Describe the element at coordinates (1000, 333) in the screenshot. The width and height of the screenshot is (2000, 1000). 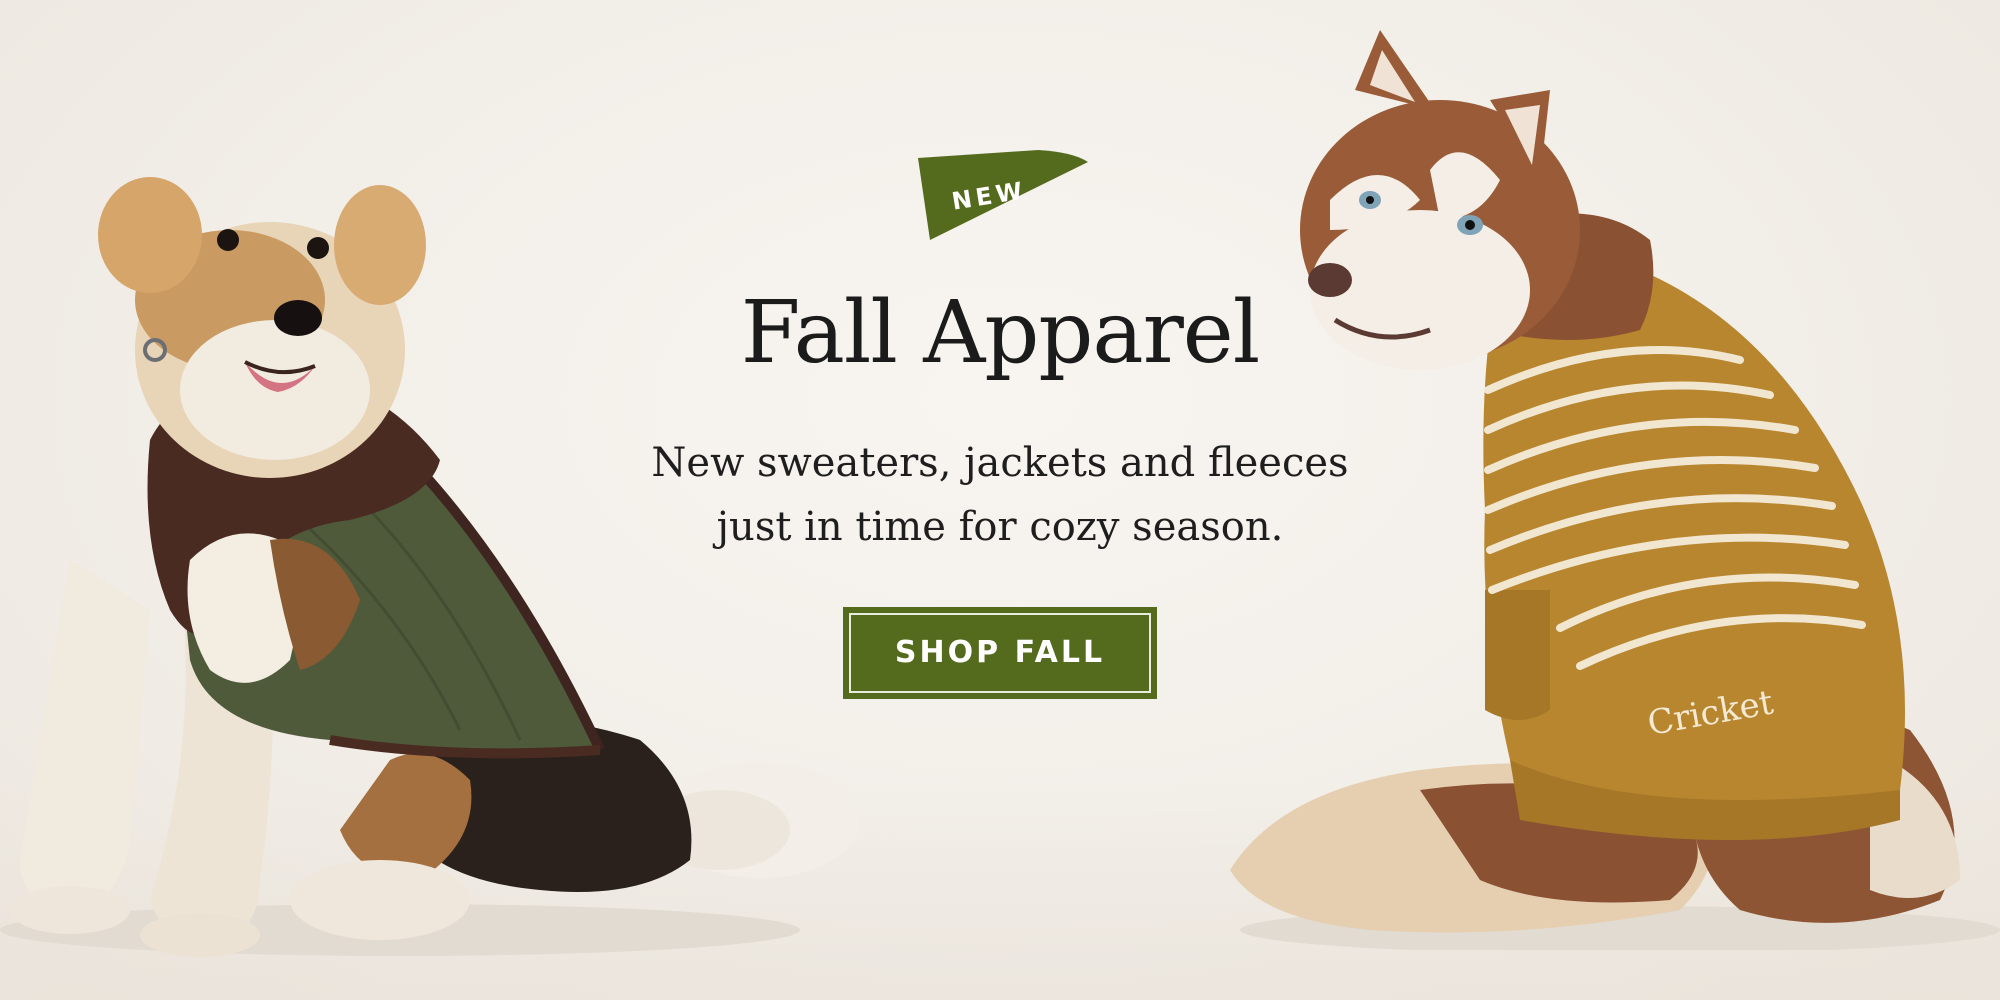
I see `page-title: Fall Apparel` at that location.